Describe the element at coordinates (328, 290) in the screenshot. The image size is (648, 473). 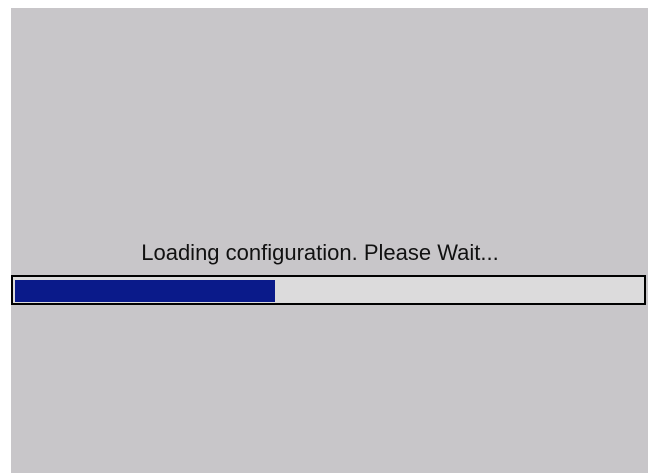
I see `progress-bar` at that location.